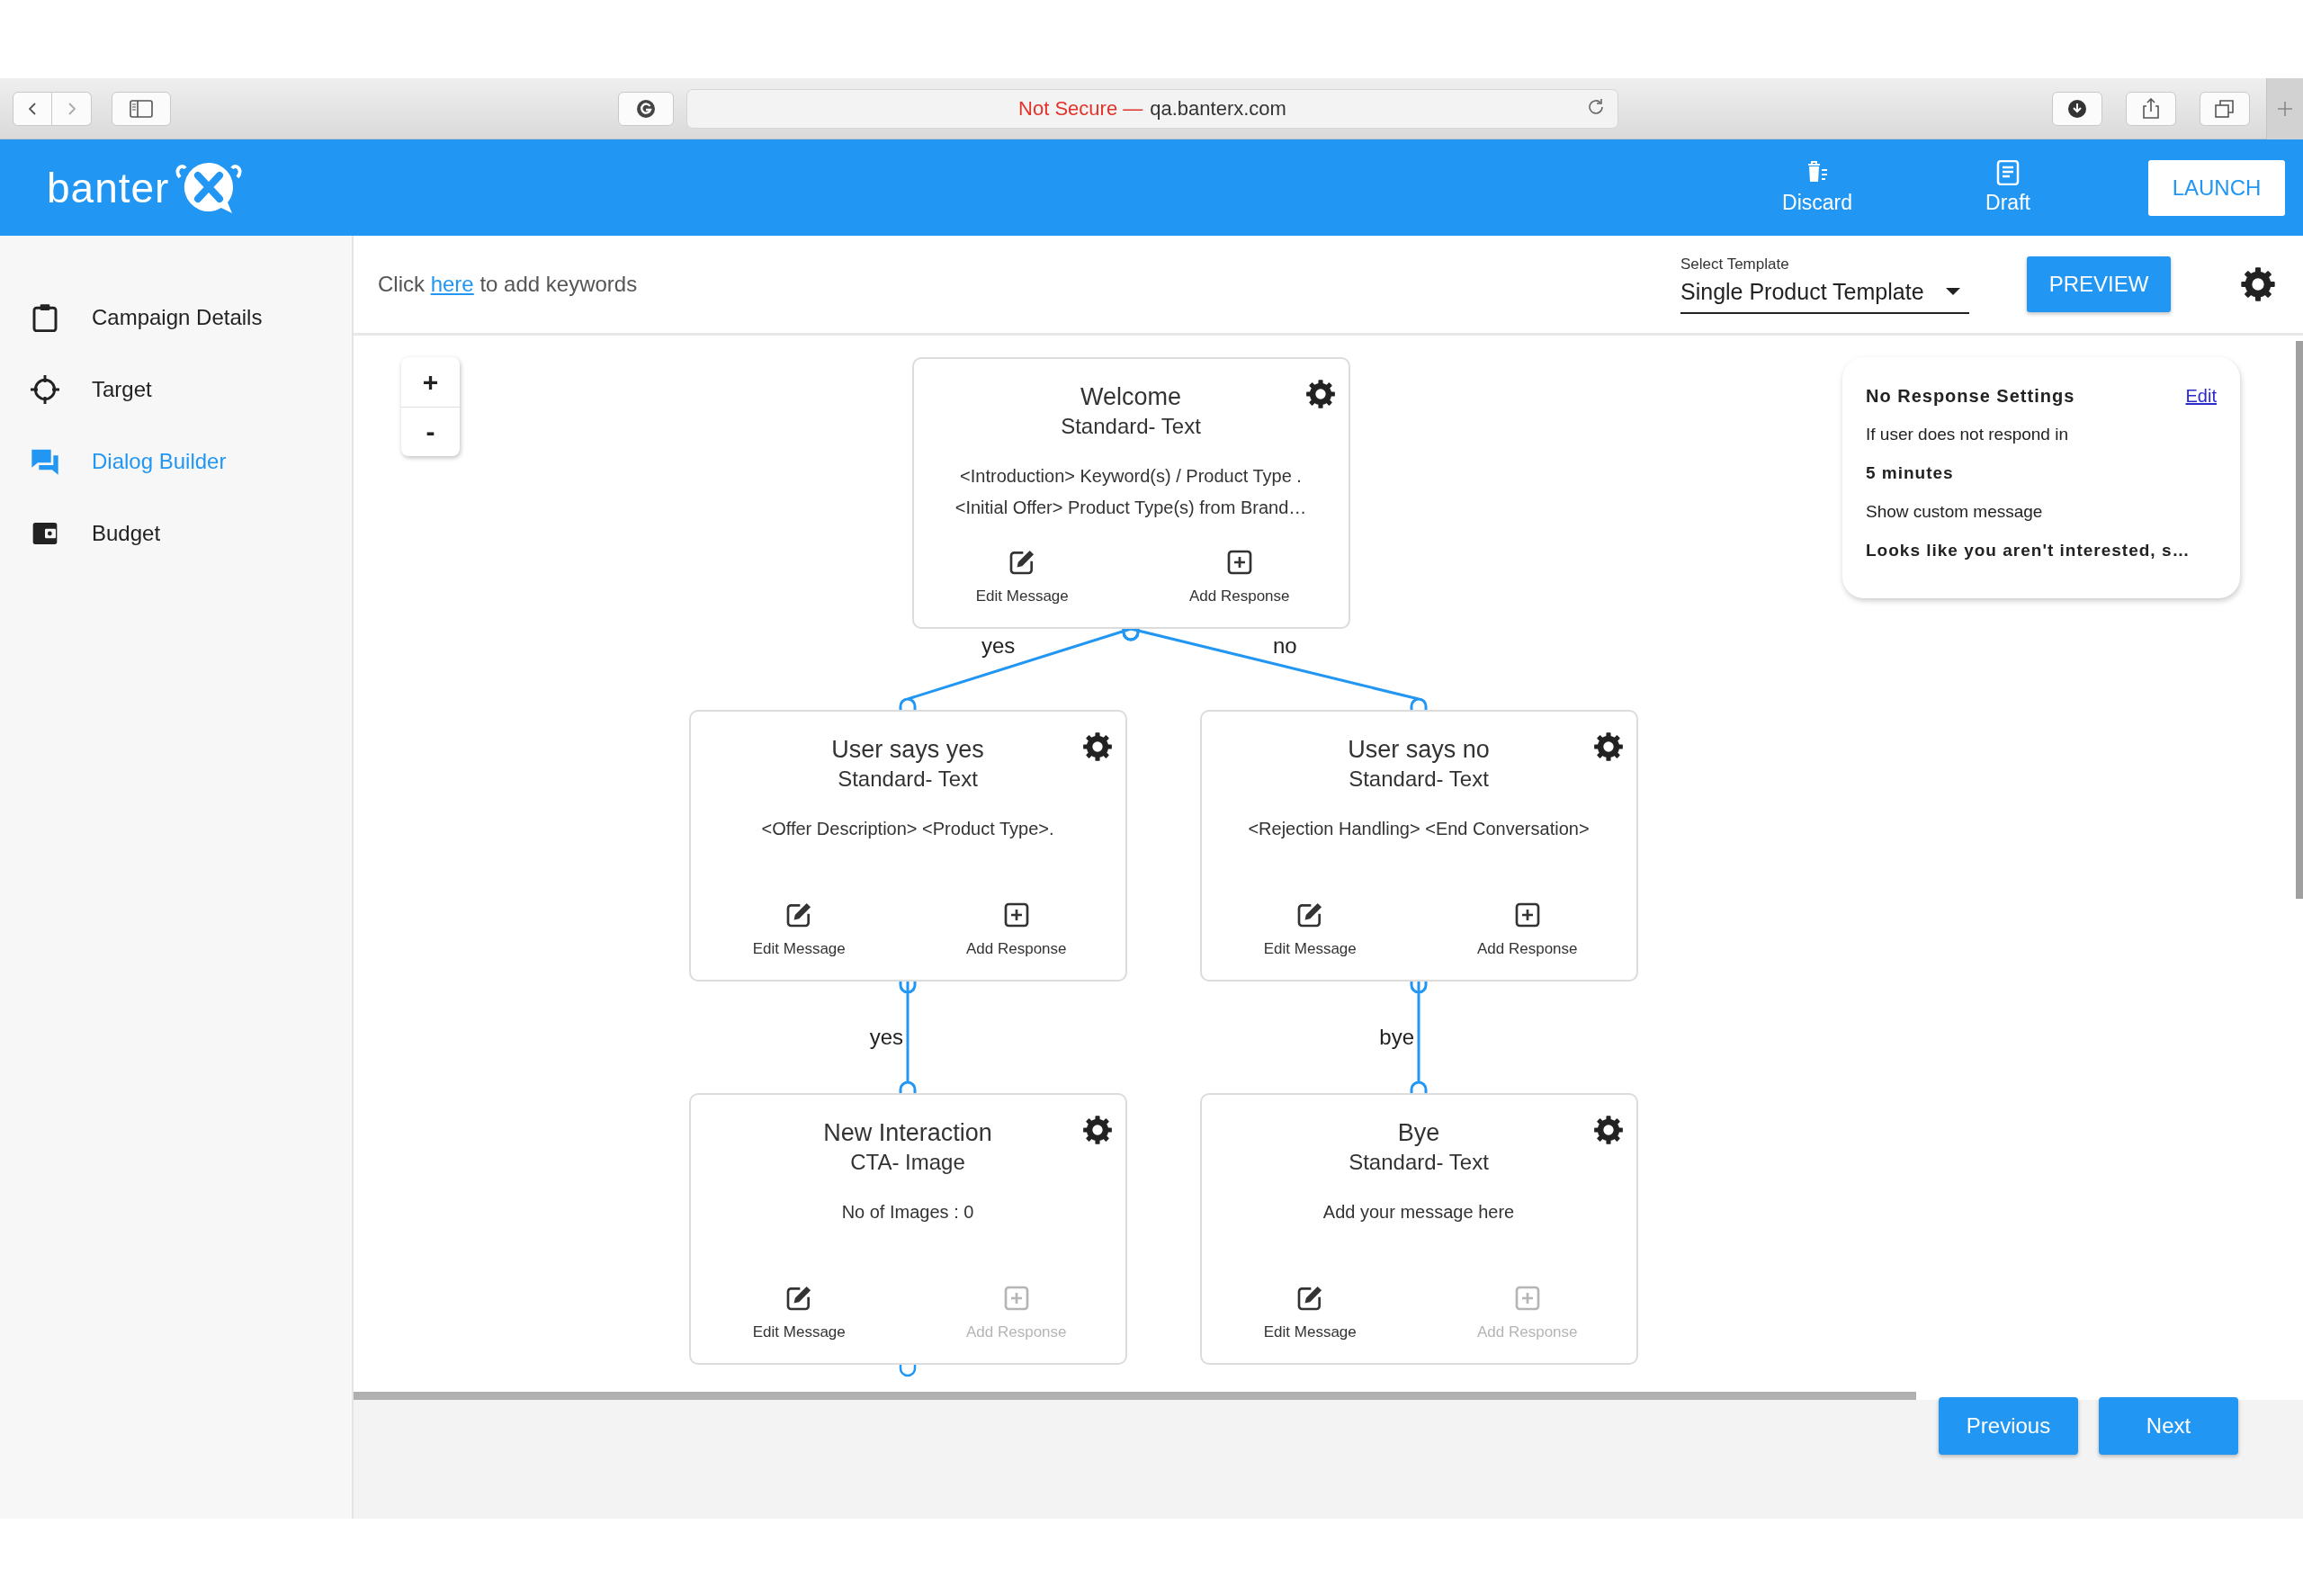  I want to click on address-bar: Not Secure — qa.banterx.com, so click(1152, 108).